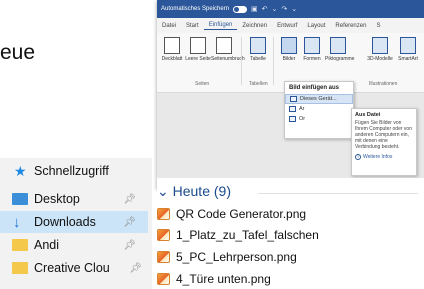 The image size is (424, 289). Describe the element at coordinates (292, 119) in the screenshot. I see `online-pictures-icon` at that location.